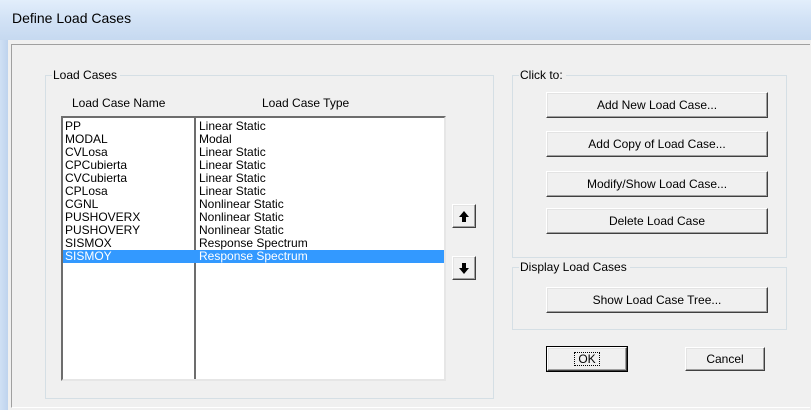  I want to click on move-up-button, so click(464, 216).